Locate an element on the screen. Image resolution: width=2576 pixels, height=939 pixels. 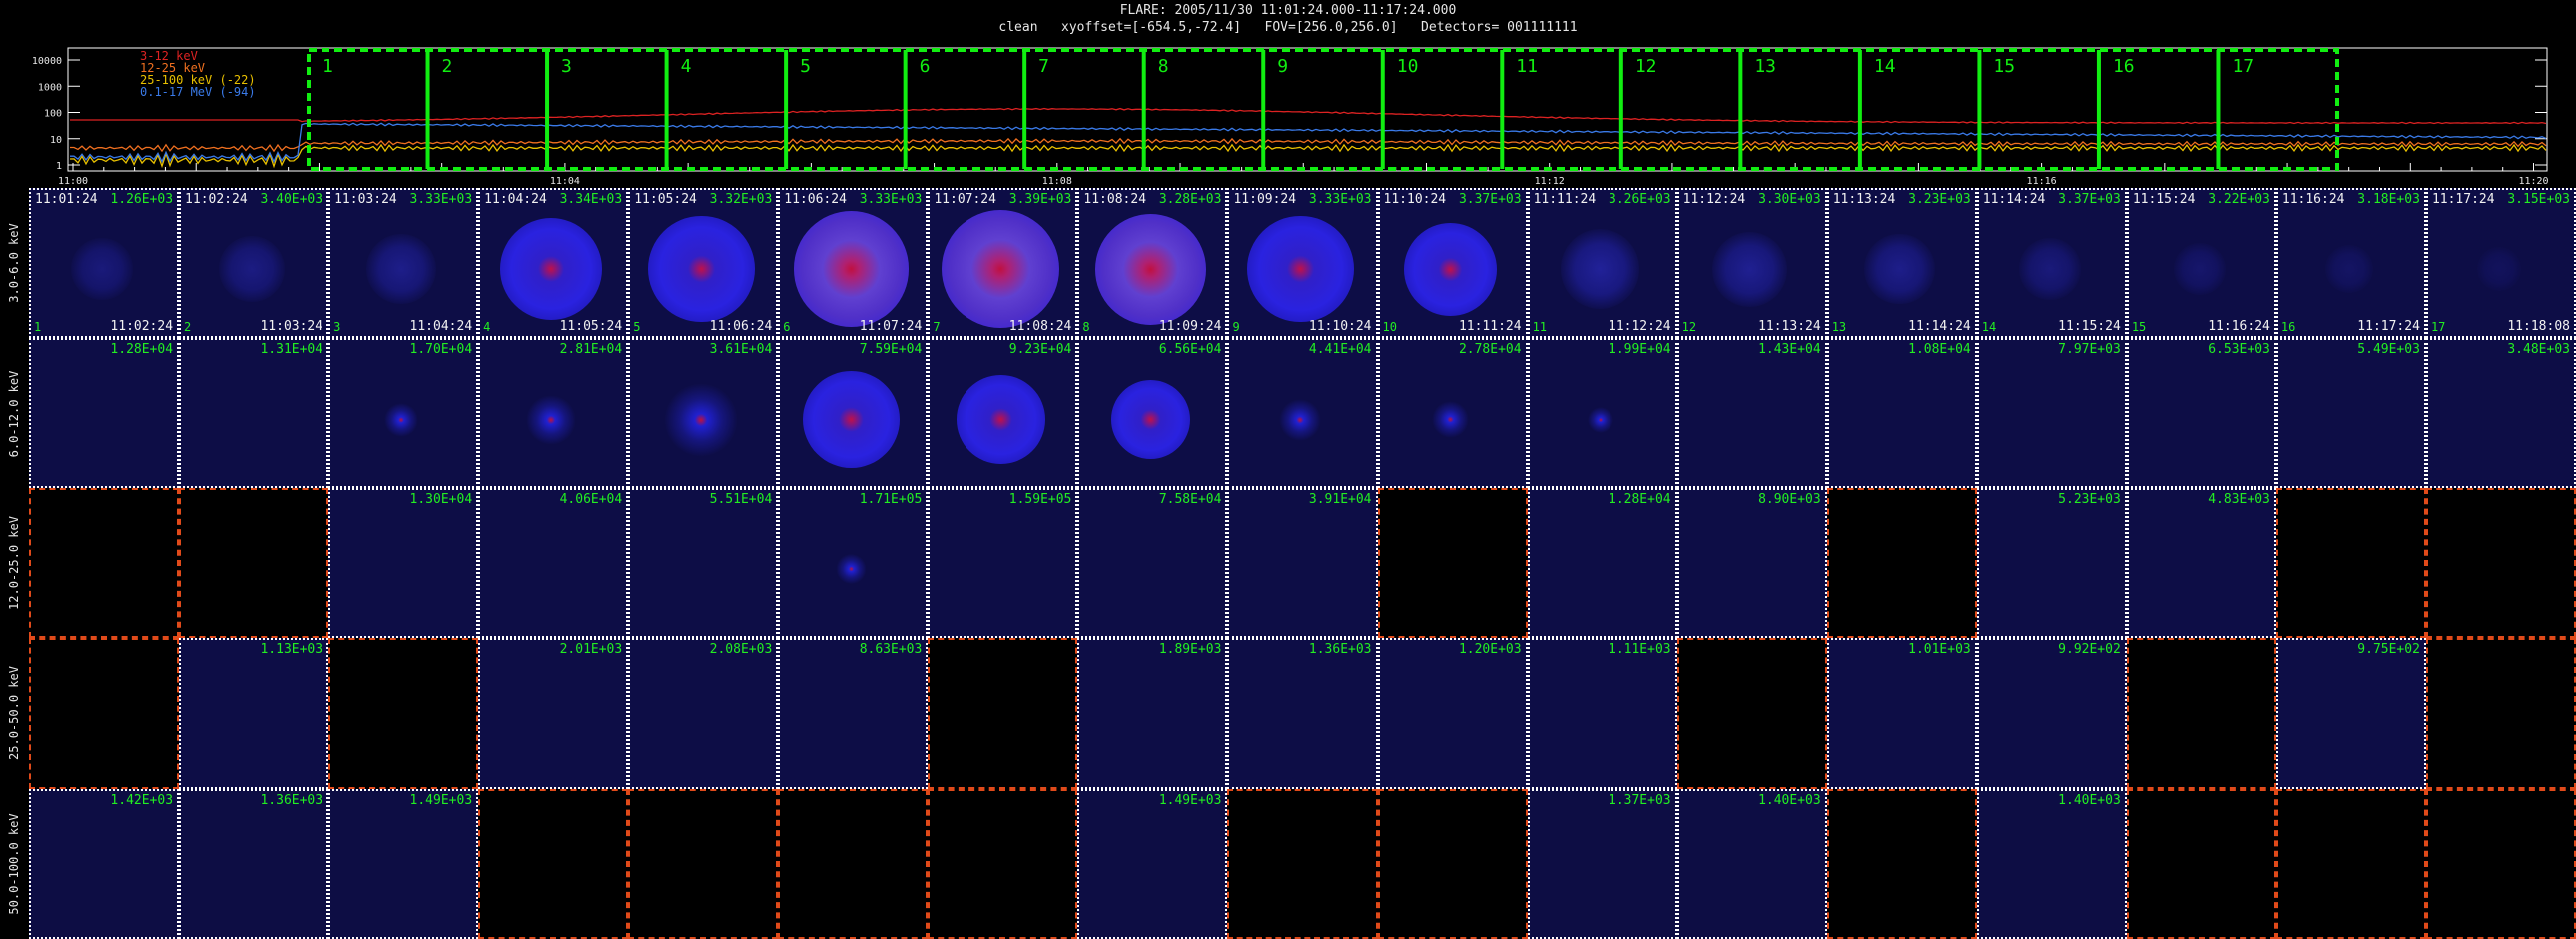
cell-number: 5 is located at coordinates (637, 327).